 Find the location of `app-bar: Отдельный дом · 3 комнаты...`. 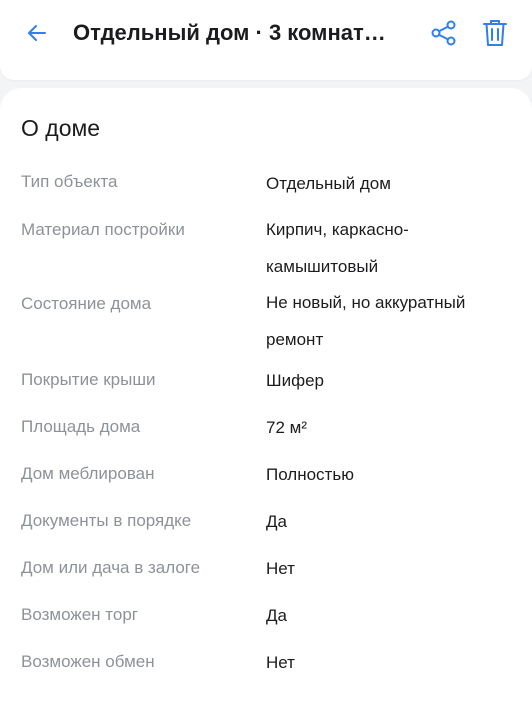

app-bar: Отдельный дом · 3 комнаты... is located at coordinates (266, 33).